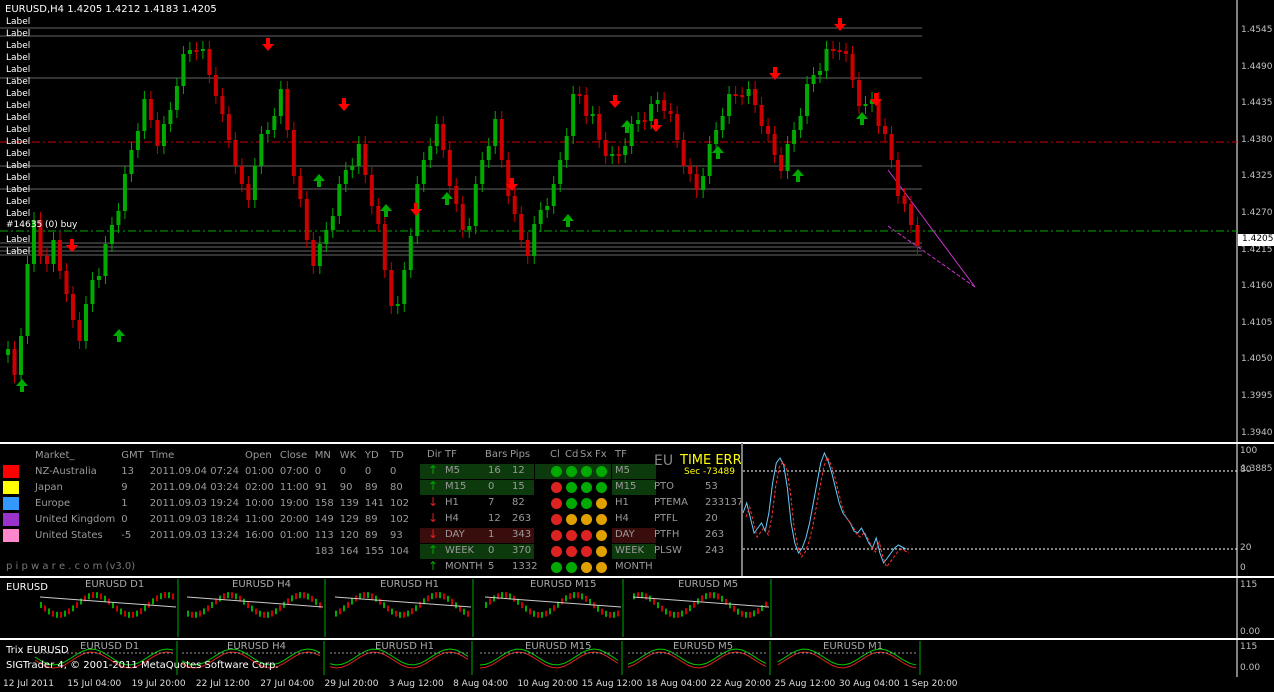 This screenshot has height=692, width=1274. I want to click on stoch-axis-100: 100, so click(1249, 451).